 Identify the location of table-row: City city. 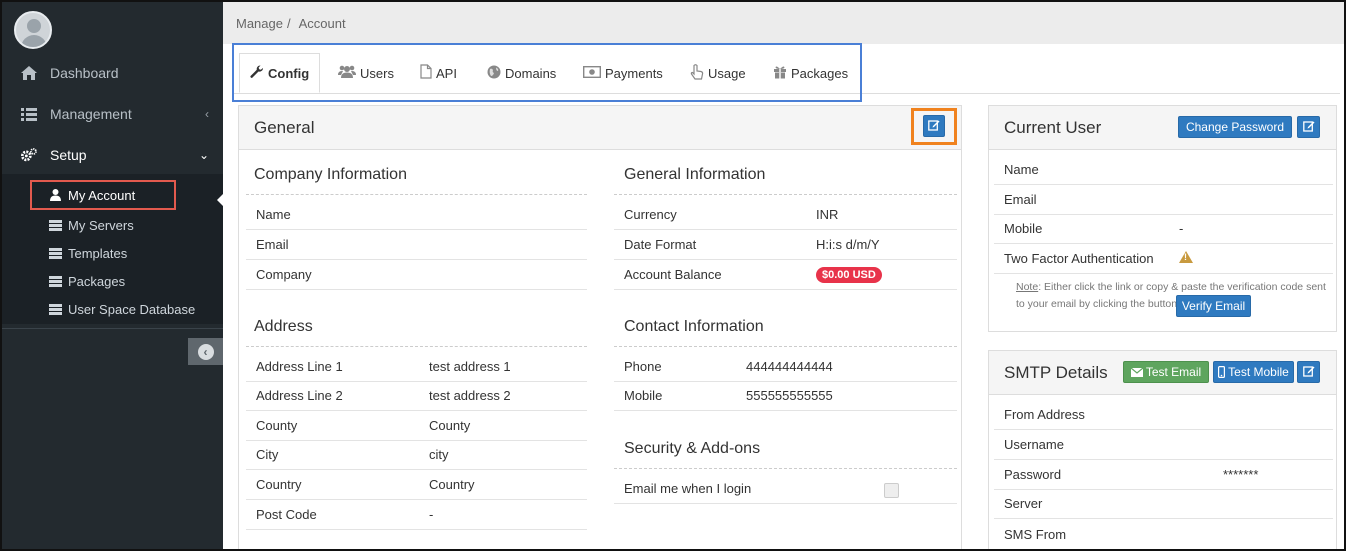
(416, 455).